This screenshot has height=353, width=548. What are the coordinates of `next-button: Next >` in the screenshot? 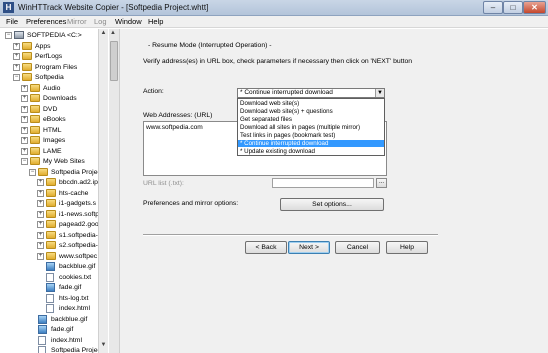 It's located at (309, 247).